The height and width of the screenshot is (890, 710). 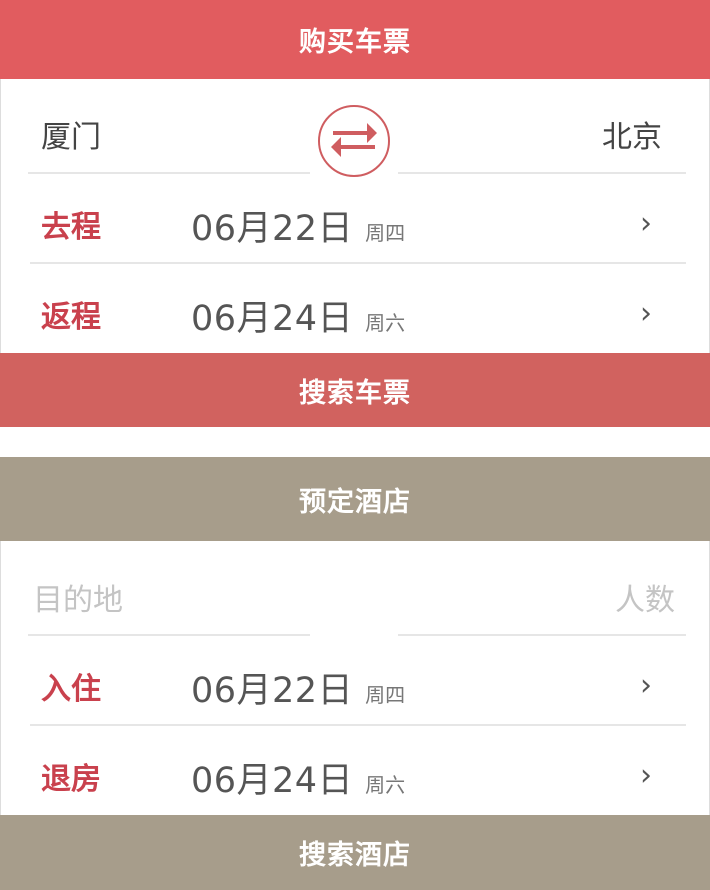 I want to click on checkout-weekday: 周六, so click(x=385, y=785).